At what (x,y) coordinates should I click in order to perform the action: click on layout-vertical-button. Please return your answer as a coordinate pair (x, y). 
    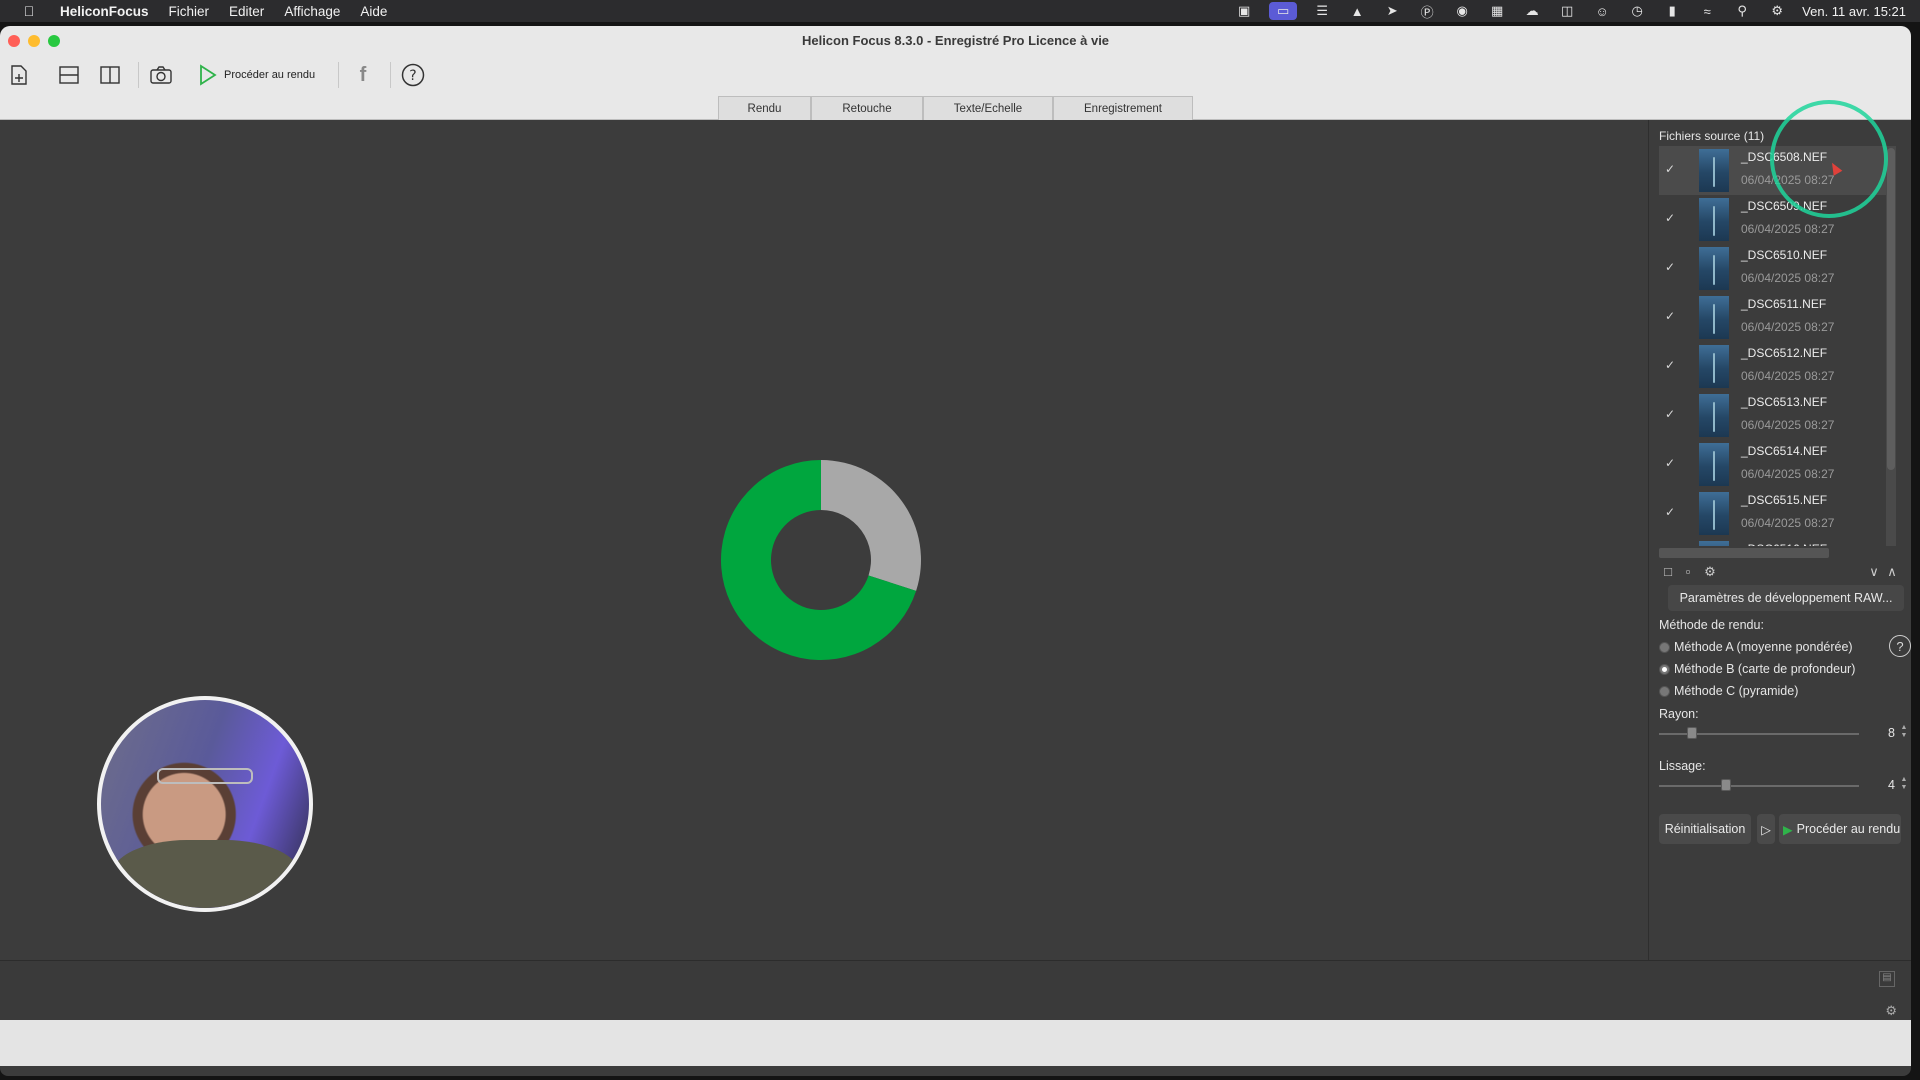
    Looking at the image, I should click on (110, 75).